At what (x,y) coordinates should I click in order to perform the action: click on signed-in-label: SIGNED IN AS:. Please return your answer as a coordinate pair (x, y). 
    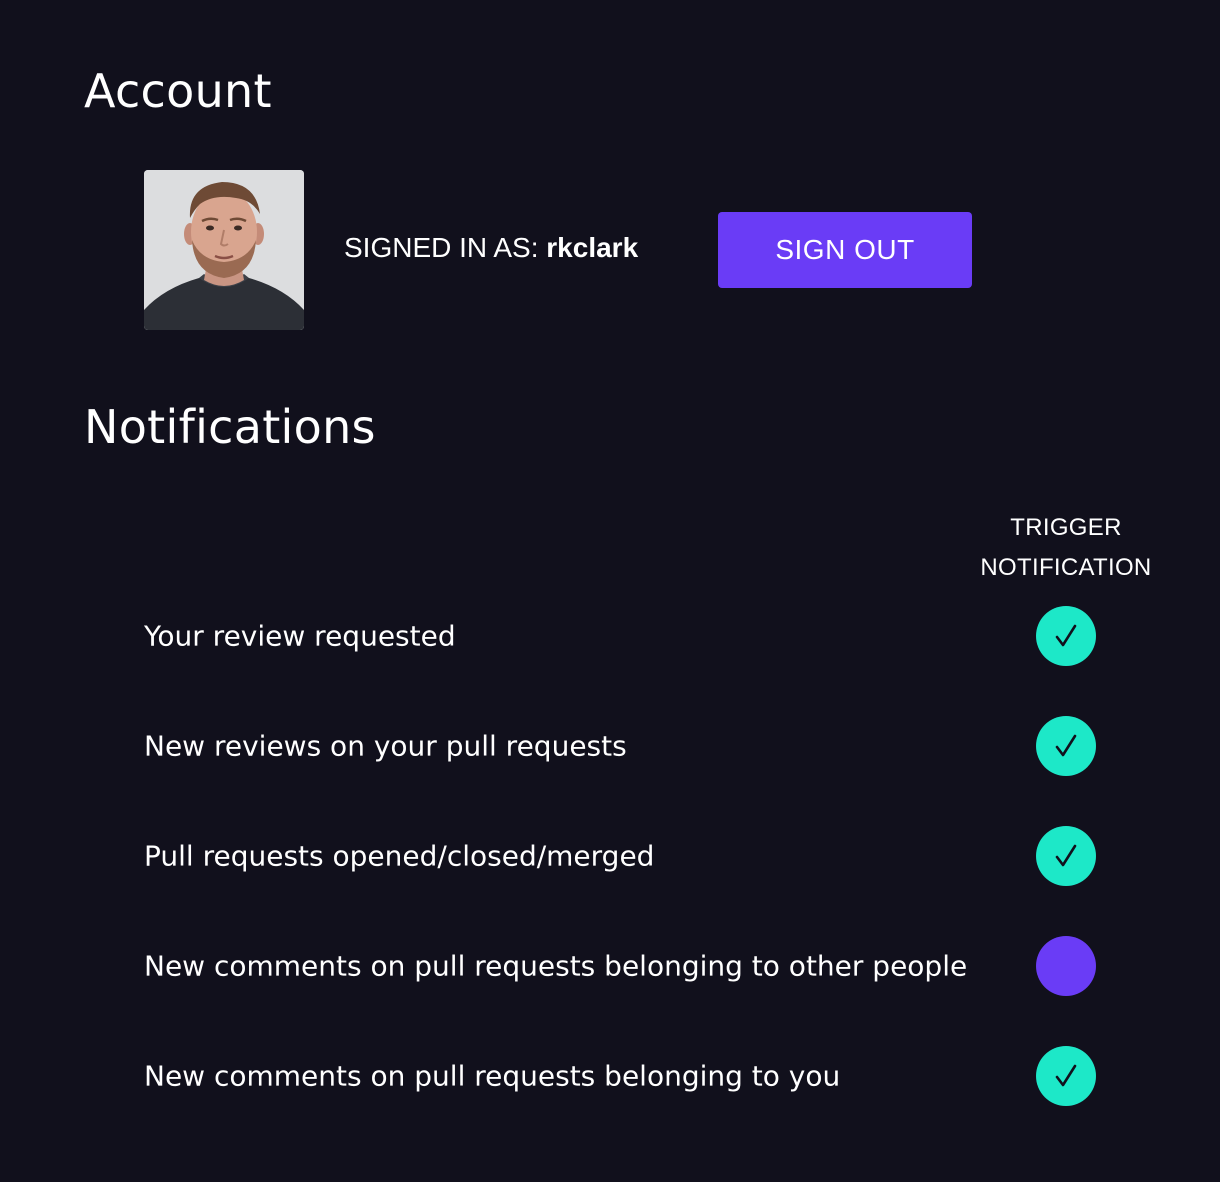
    Looking at the image, I should click on (441, 247).